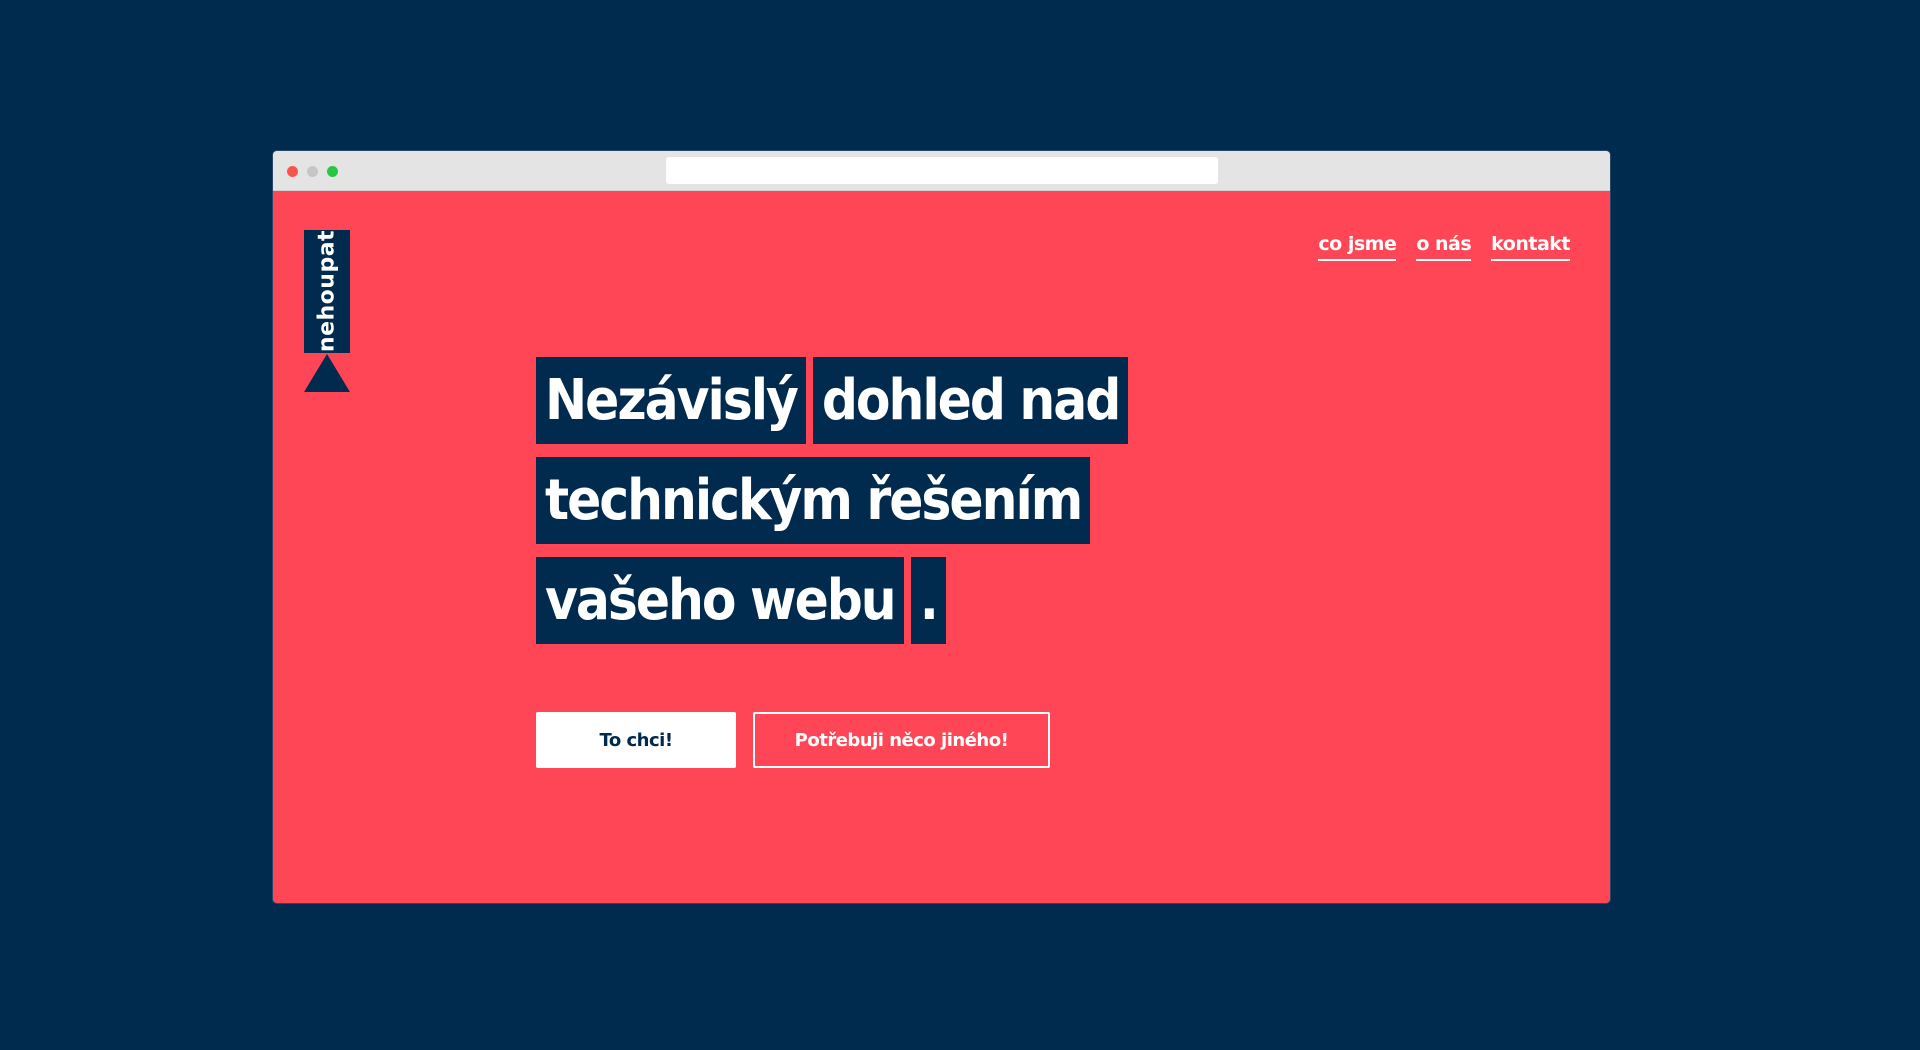  Describe the element at coordinates (327, 373) in the screenshot. I see `logo-triangle-icon` at that location.